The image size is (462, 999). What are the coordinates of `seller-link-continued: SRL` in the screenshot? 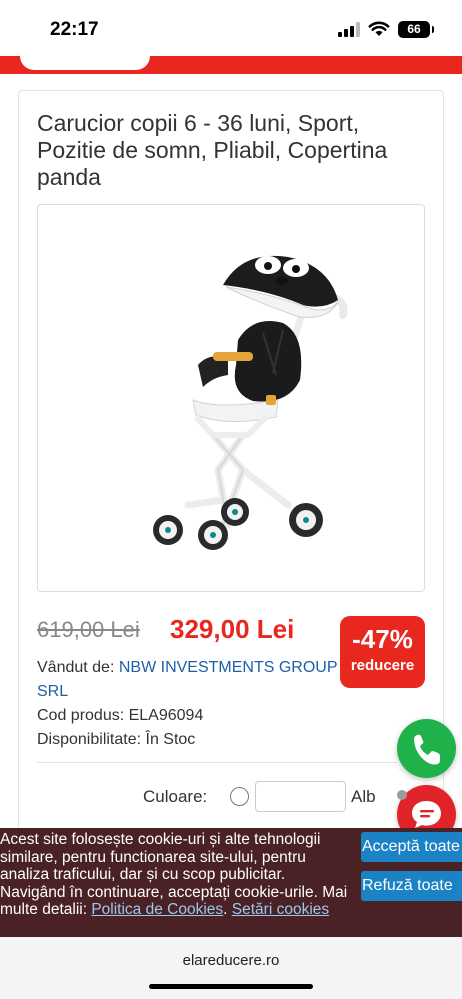 It's located at (52, 692).